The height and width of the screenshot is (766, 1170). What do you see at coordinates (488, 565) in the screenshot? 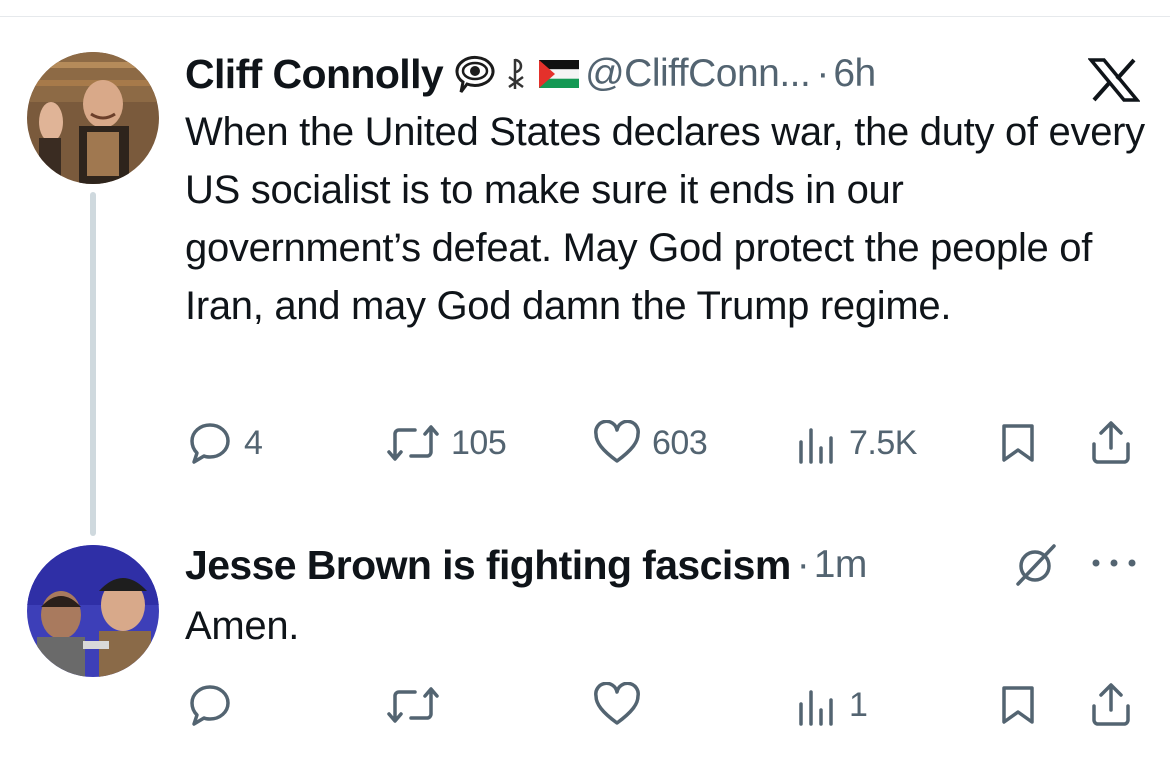
I see `reply-author-display-name: Jesse Brown is fighting fascism` at bounding box center [488, 565].